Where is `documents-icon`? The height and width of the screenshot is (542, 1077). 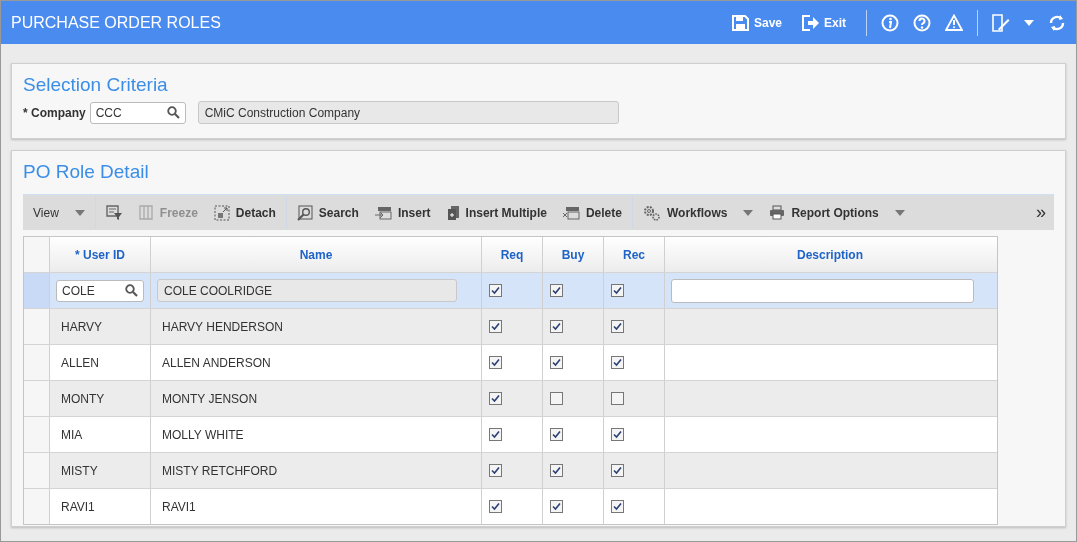 documents-icon is located at coordinates (453, 212).